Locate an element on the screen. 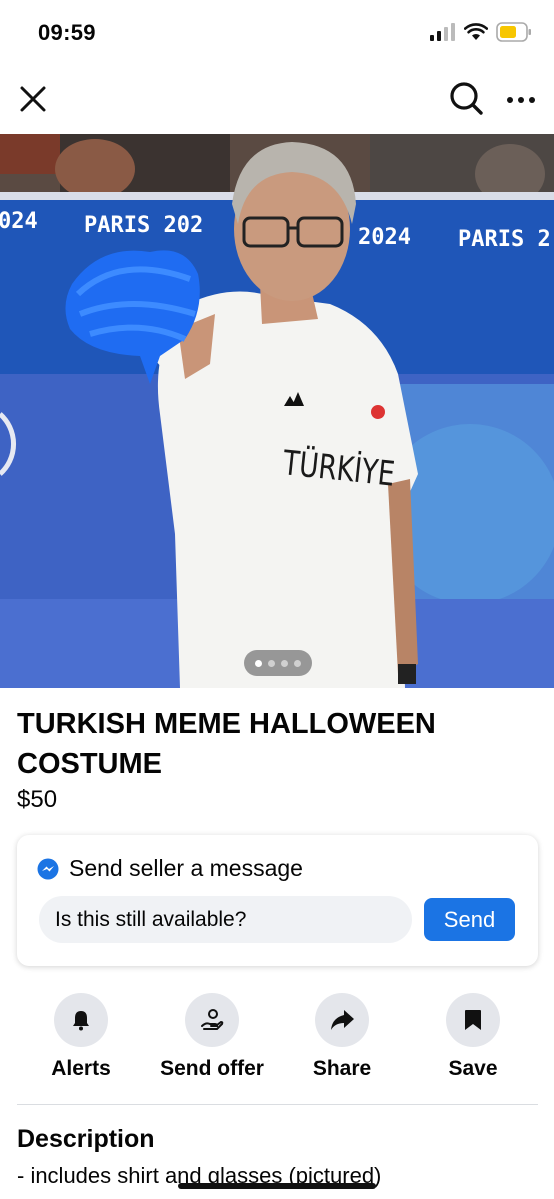 The width and height of the screenshot is (554, 1199). status-time: 09:59 is located at coordinates (67, 32).